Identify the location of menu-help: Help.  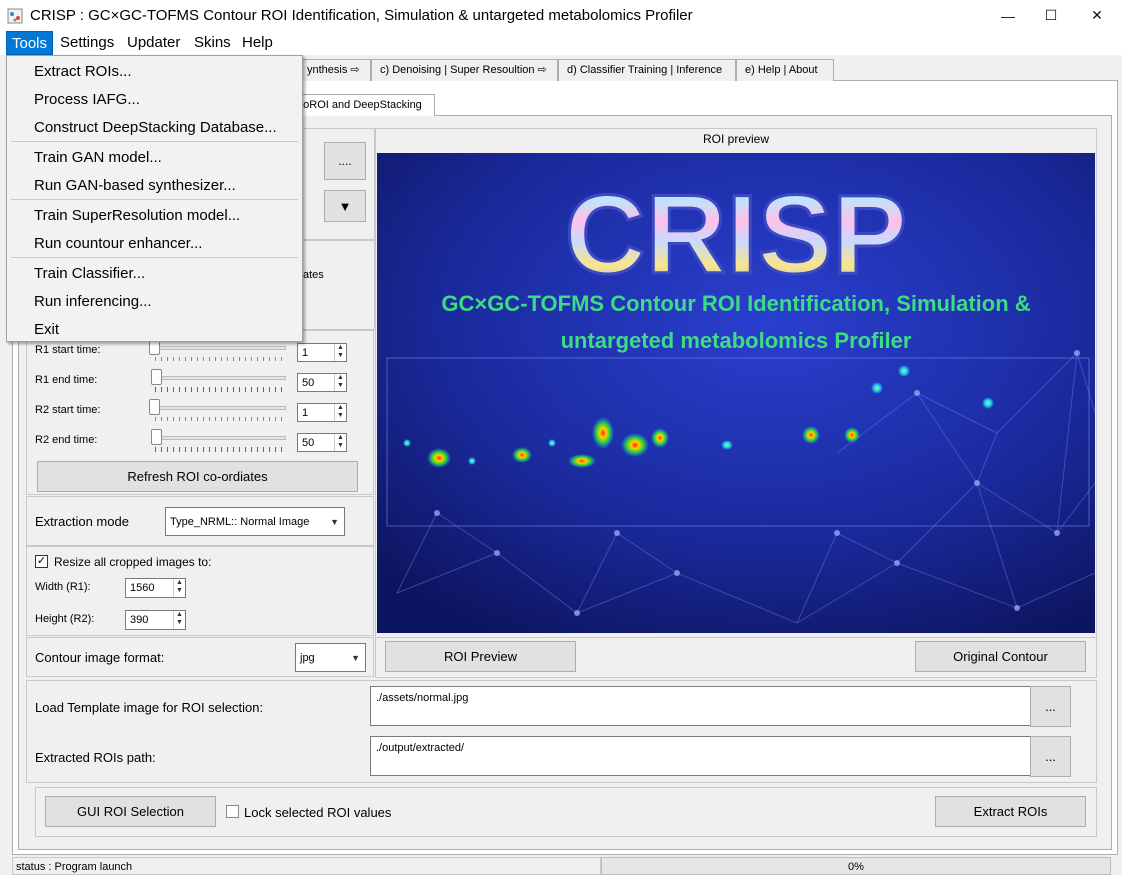
(257, 43).